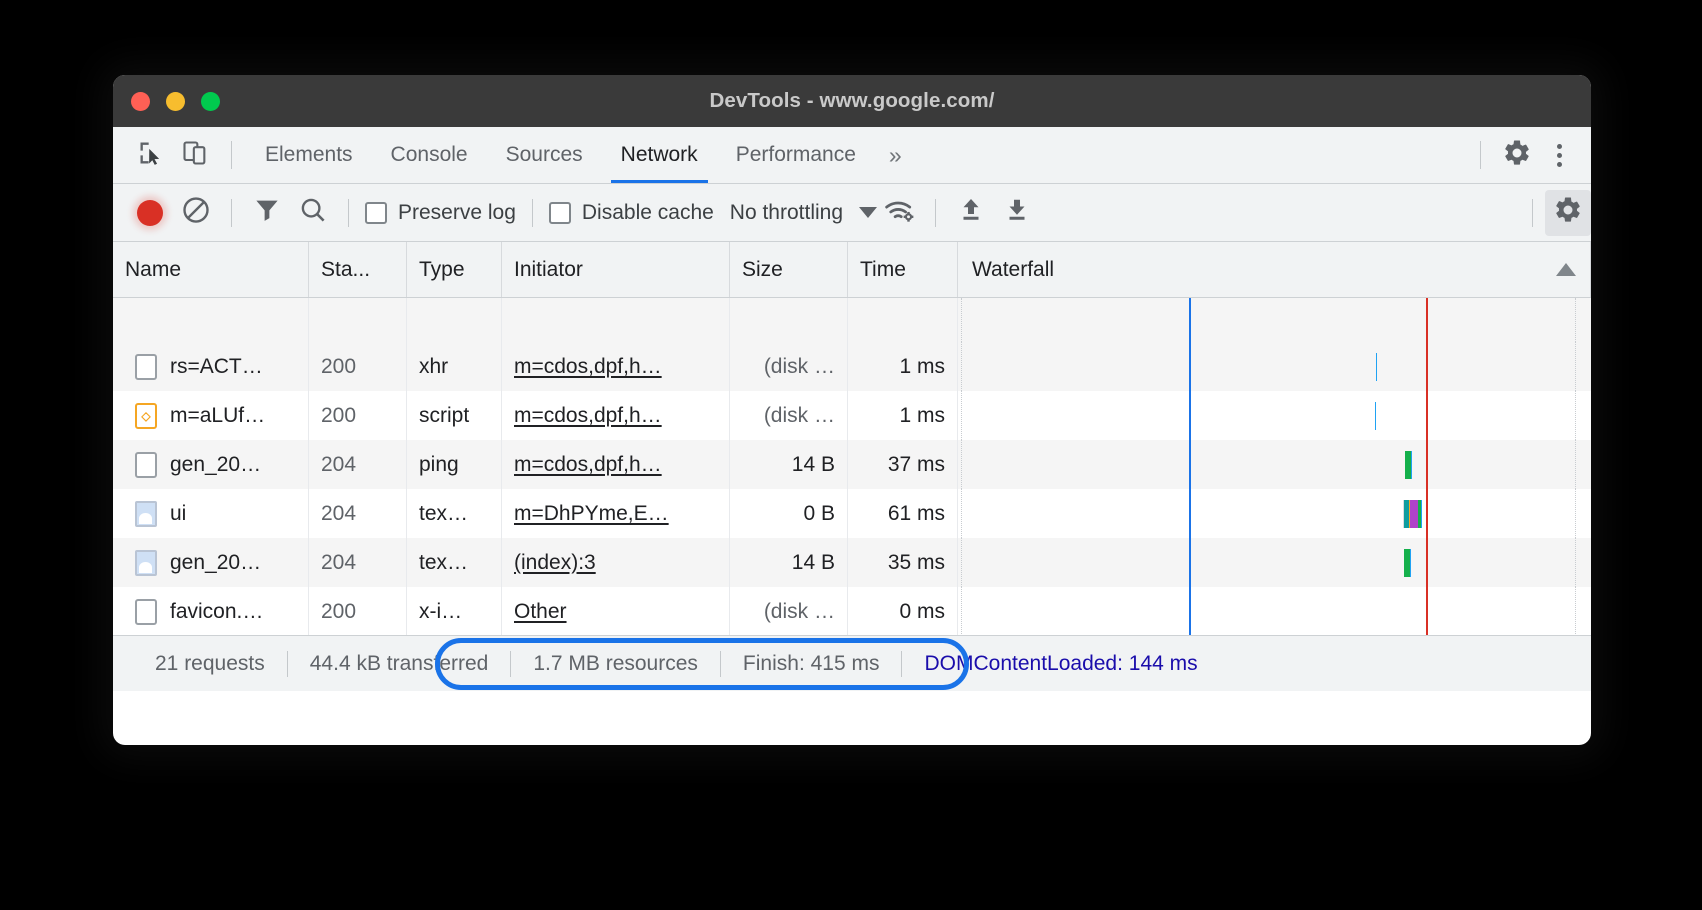  I want to click on column-header-waterfall: Waterfall, so click(1274, 269).